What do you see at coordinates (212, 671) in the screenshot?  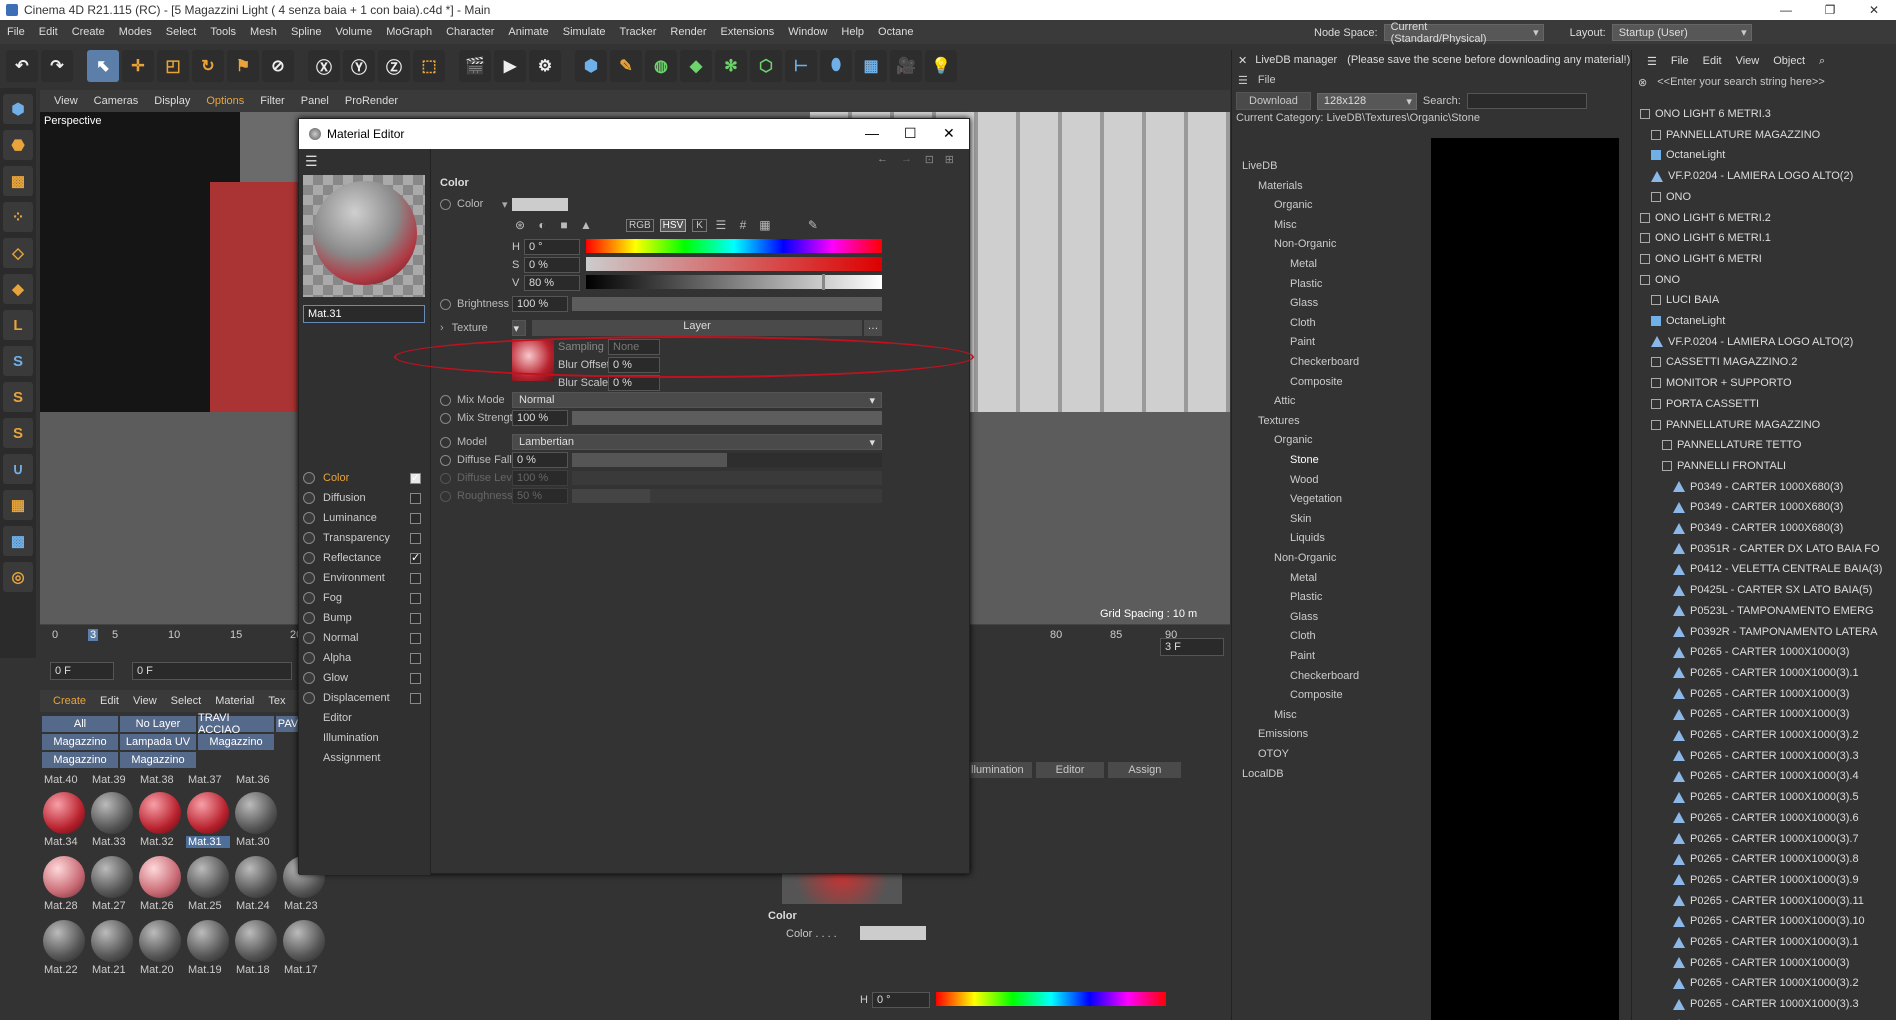 I see `current-frame-field: 0 F` at bounding box center [212, 671].